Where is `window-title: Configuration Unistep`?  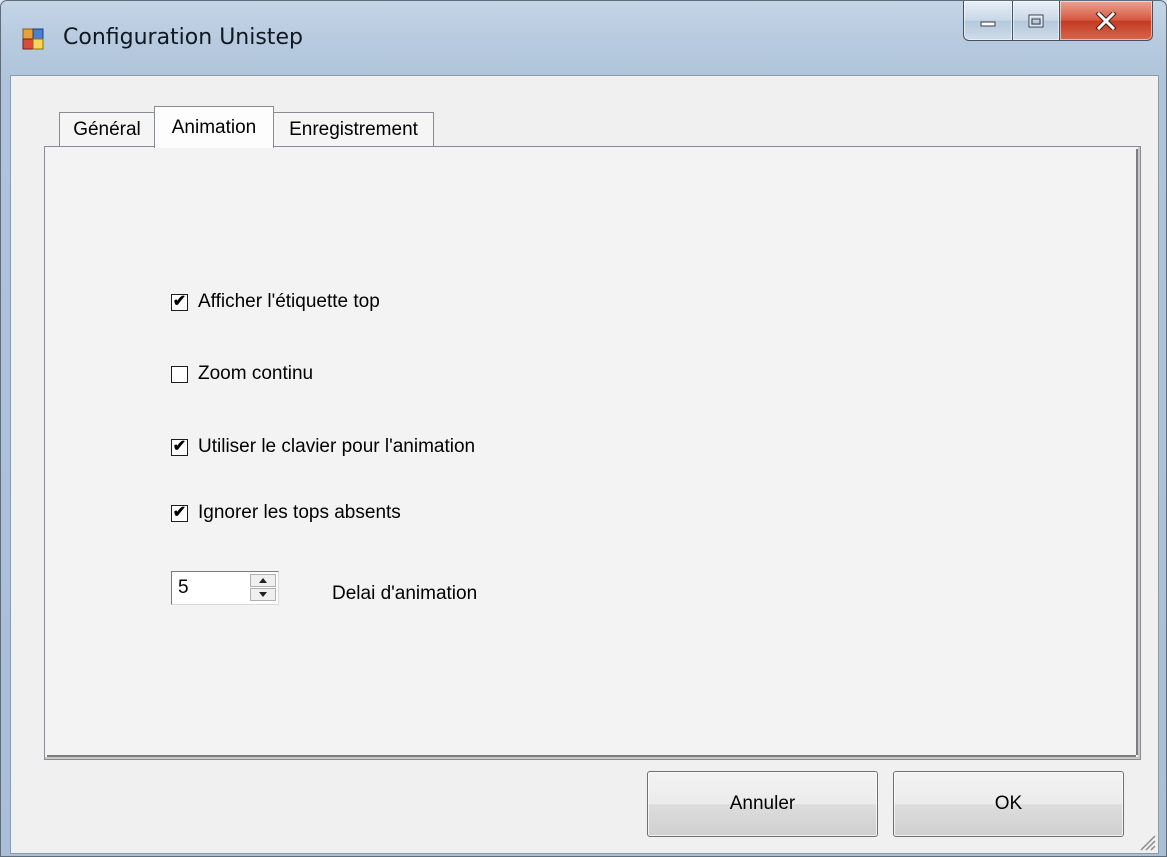 window-title: Configuration Unistep is located at coordinates (183, 37).